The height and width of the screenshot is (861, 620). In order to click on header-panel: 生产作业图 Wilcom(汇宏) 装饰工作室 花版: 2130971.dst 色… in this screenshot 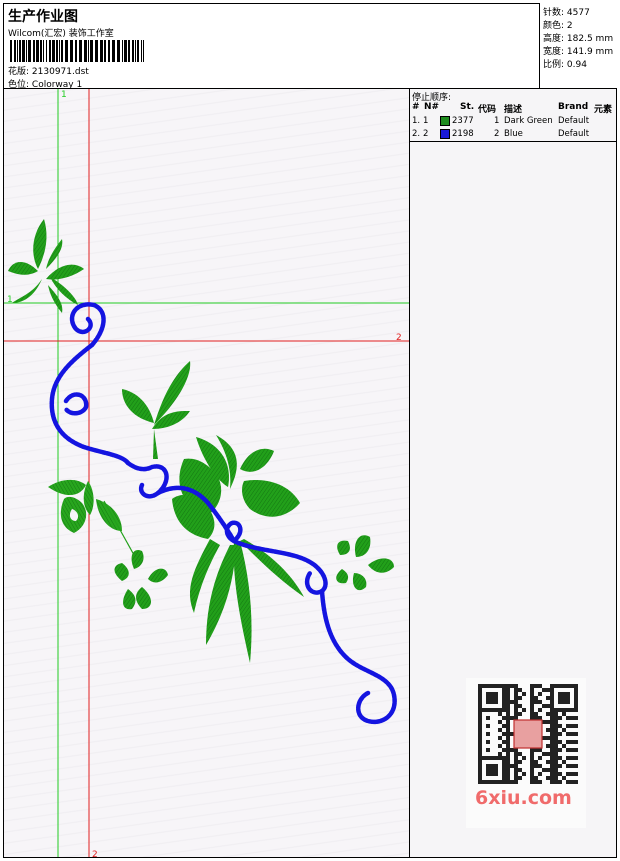, I will do `click(310, 46)`.